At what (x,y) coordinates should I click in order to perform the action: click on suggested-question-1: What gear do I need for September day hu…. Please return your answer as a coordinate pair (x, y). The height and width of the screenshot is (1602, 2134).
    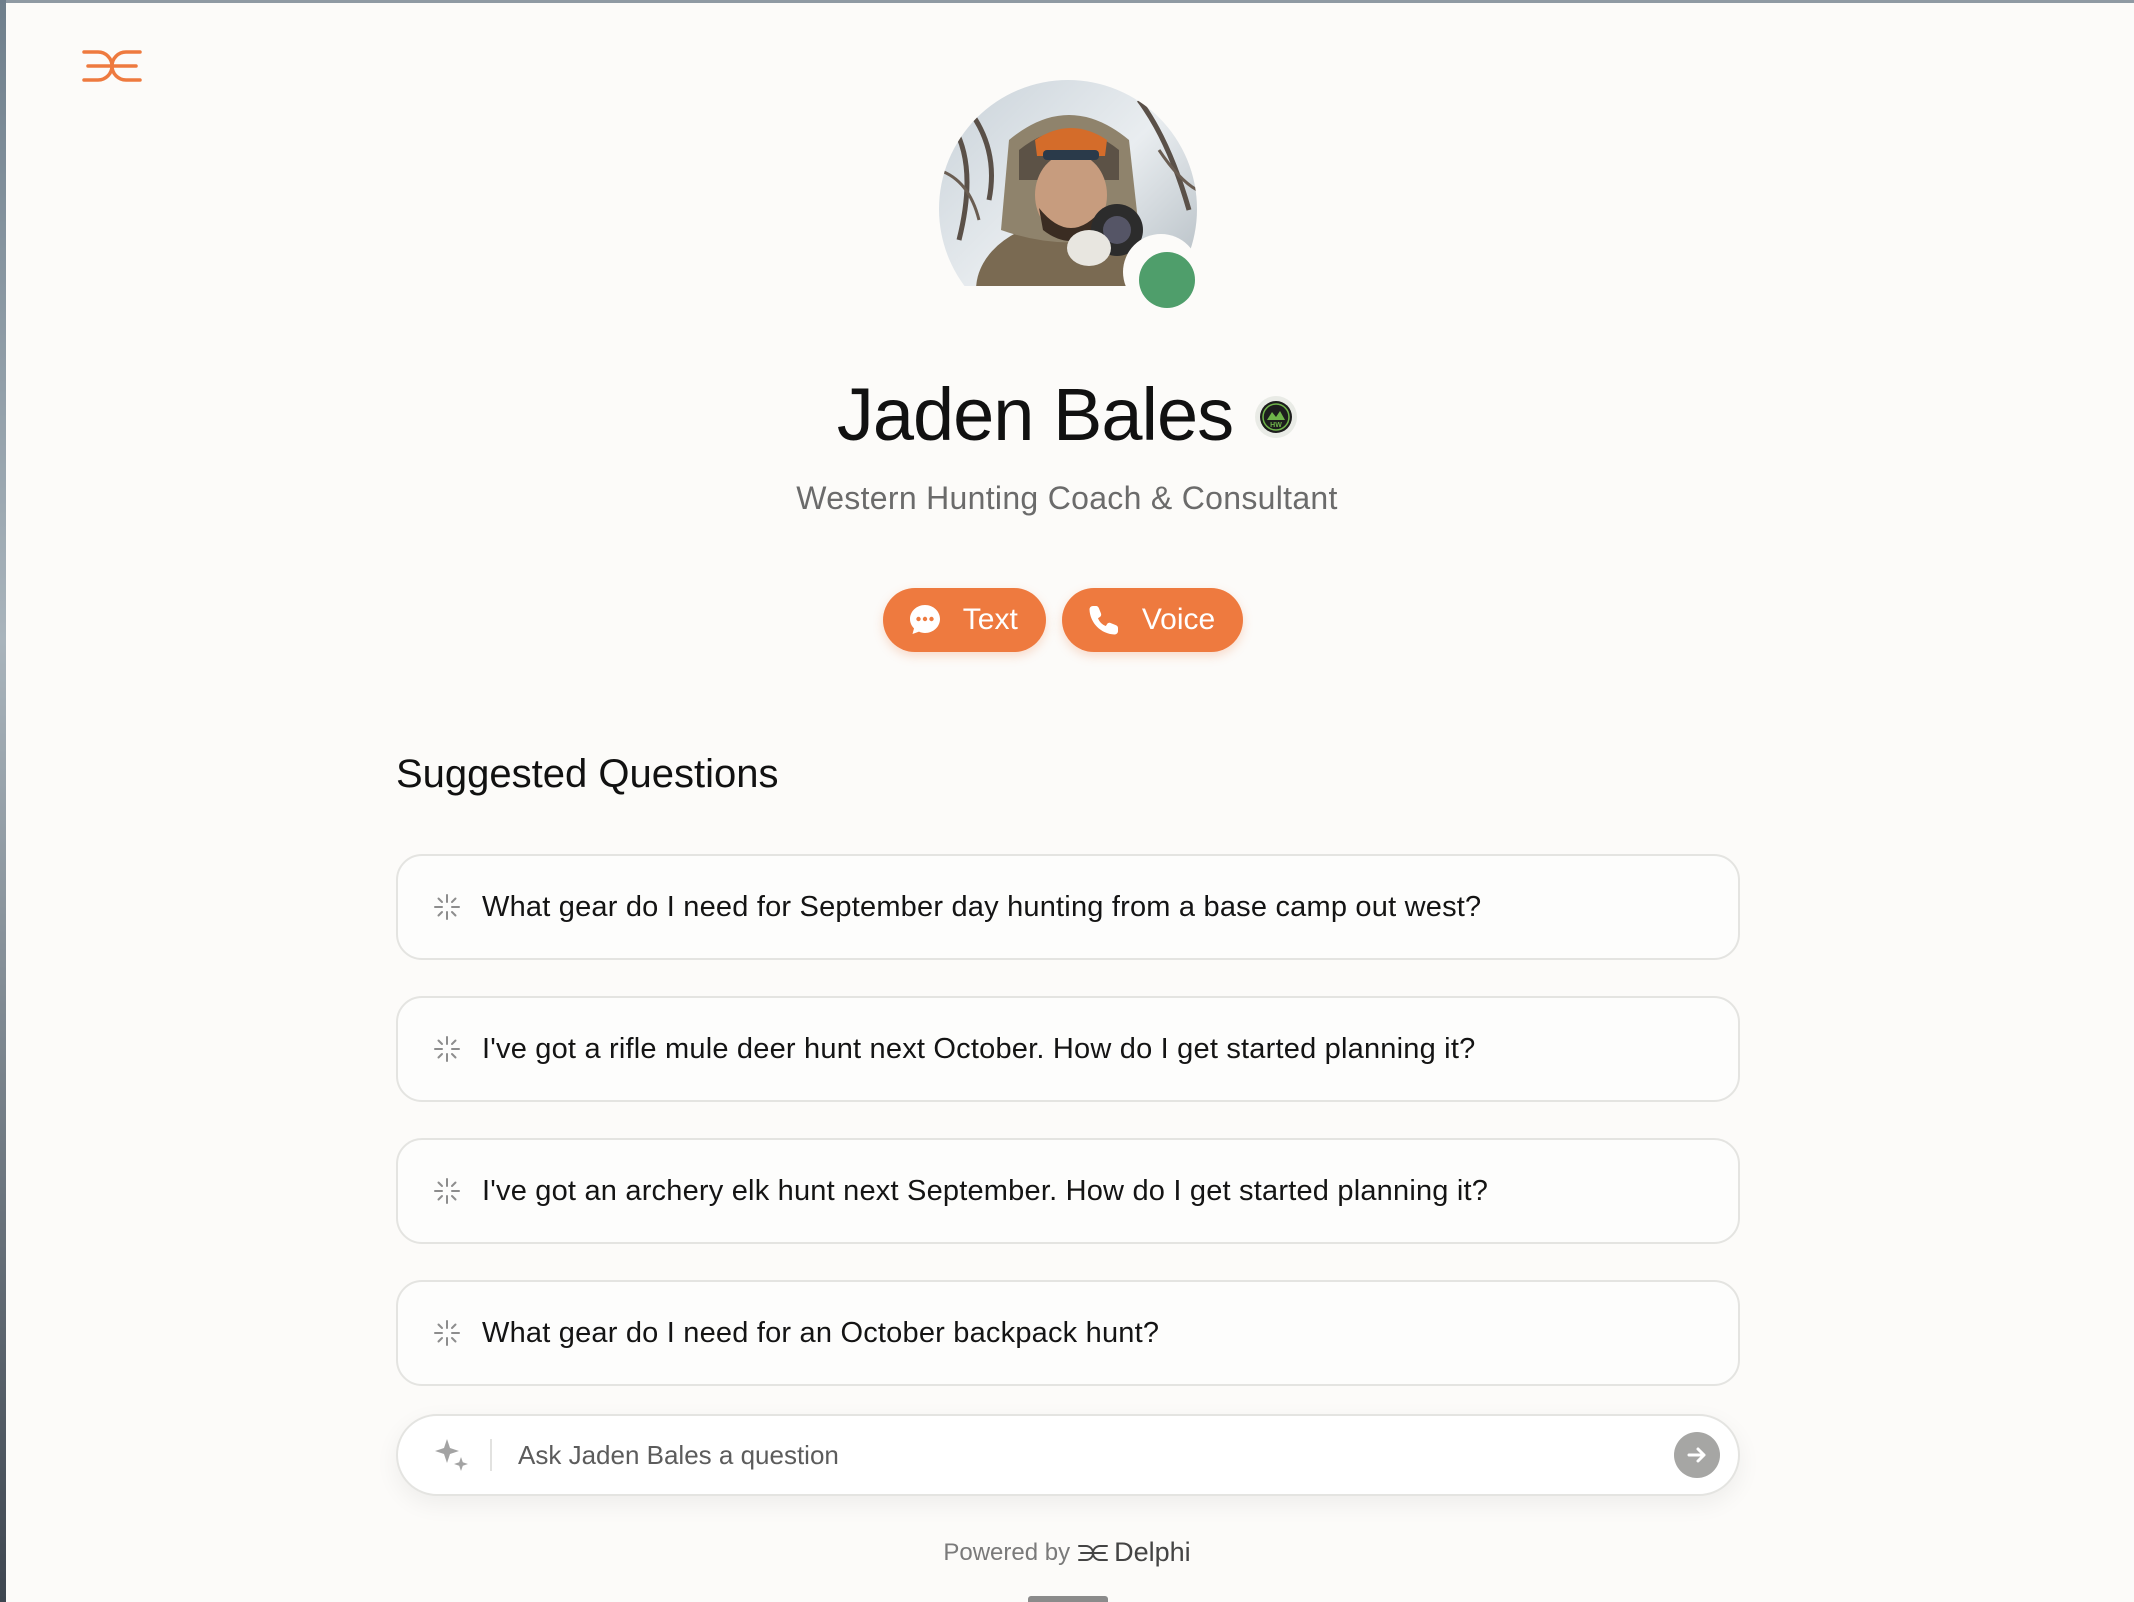
    Looking at the image, I should click on (1068, 907).